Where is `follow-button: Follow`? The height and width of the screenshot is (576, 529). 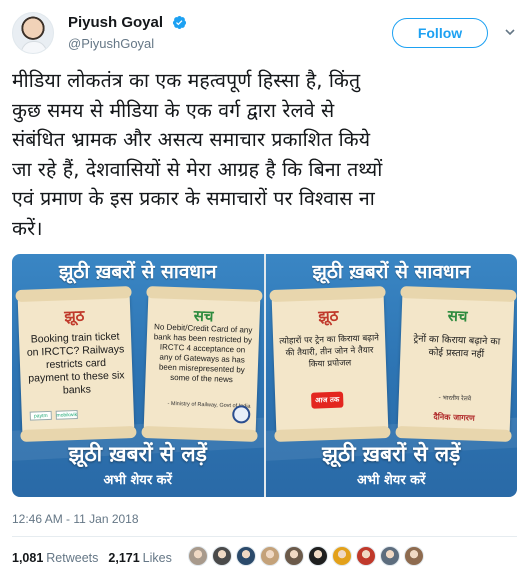
follow-button: Follow is located at coordinates (440, 33).